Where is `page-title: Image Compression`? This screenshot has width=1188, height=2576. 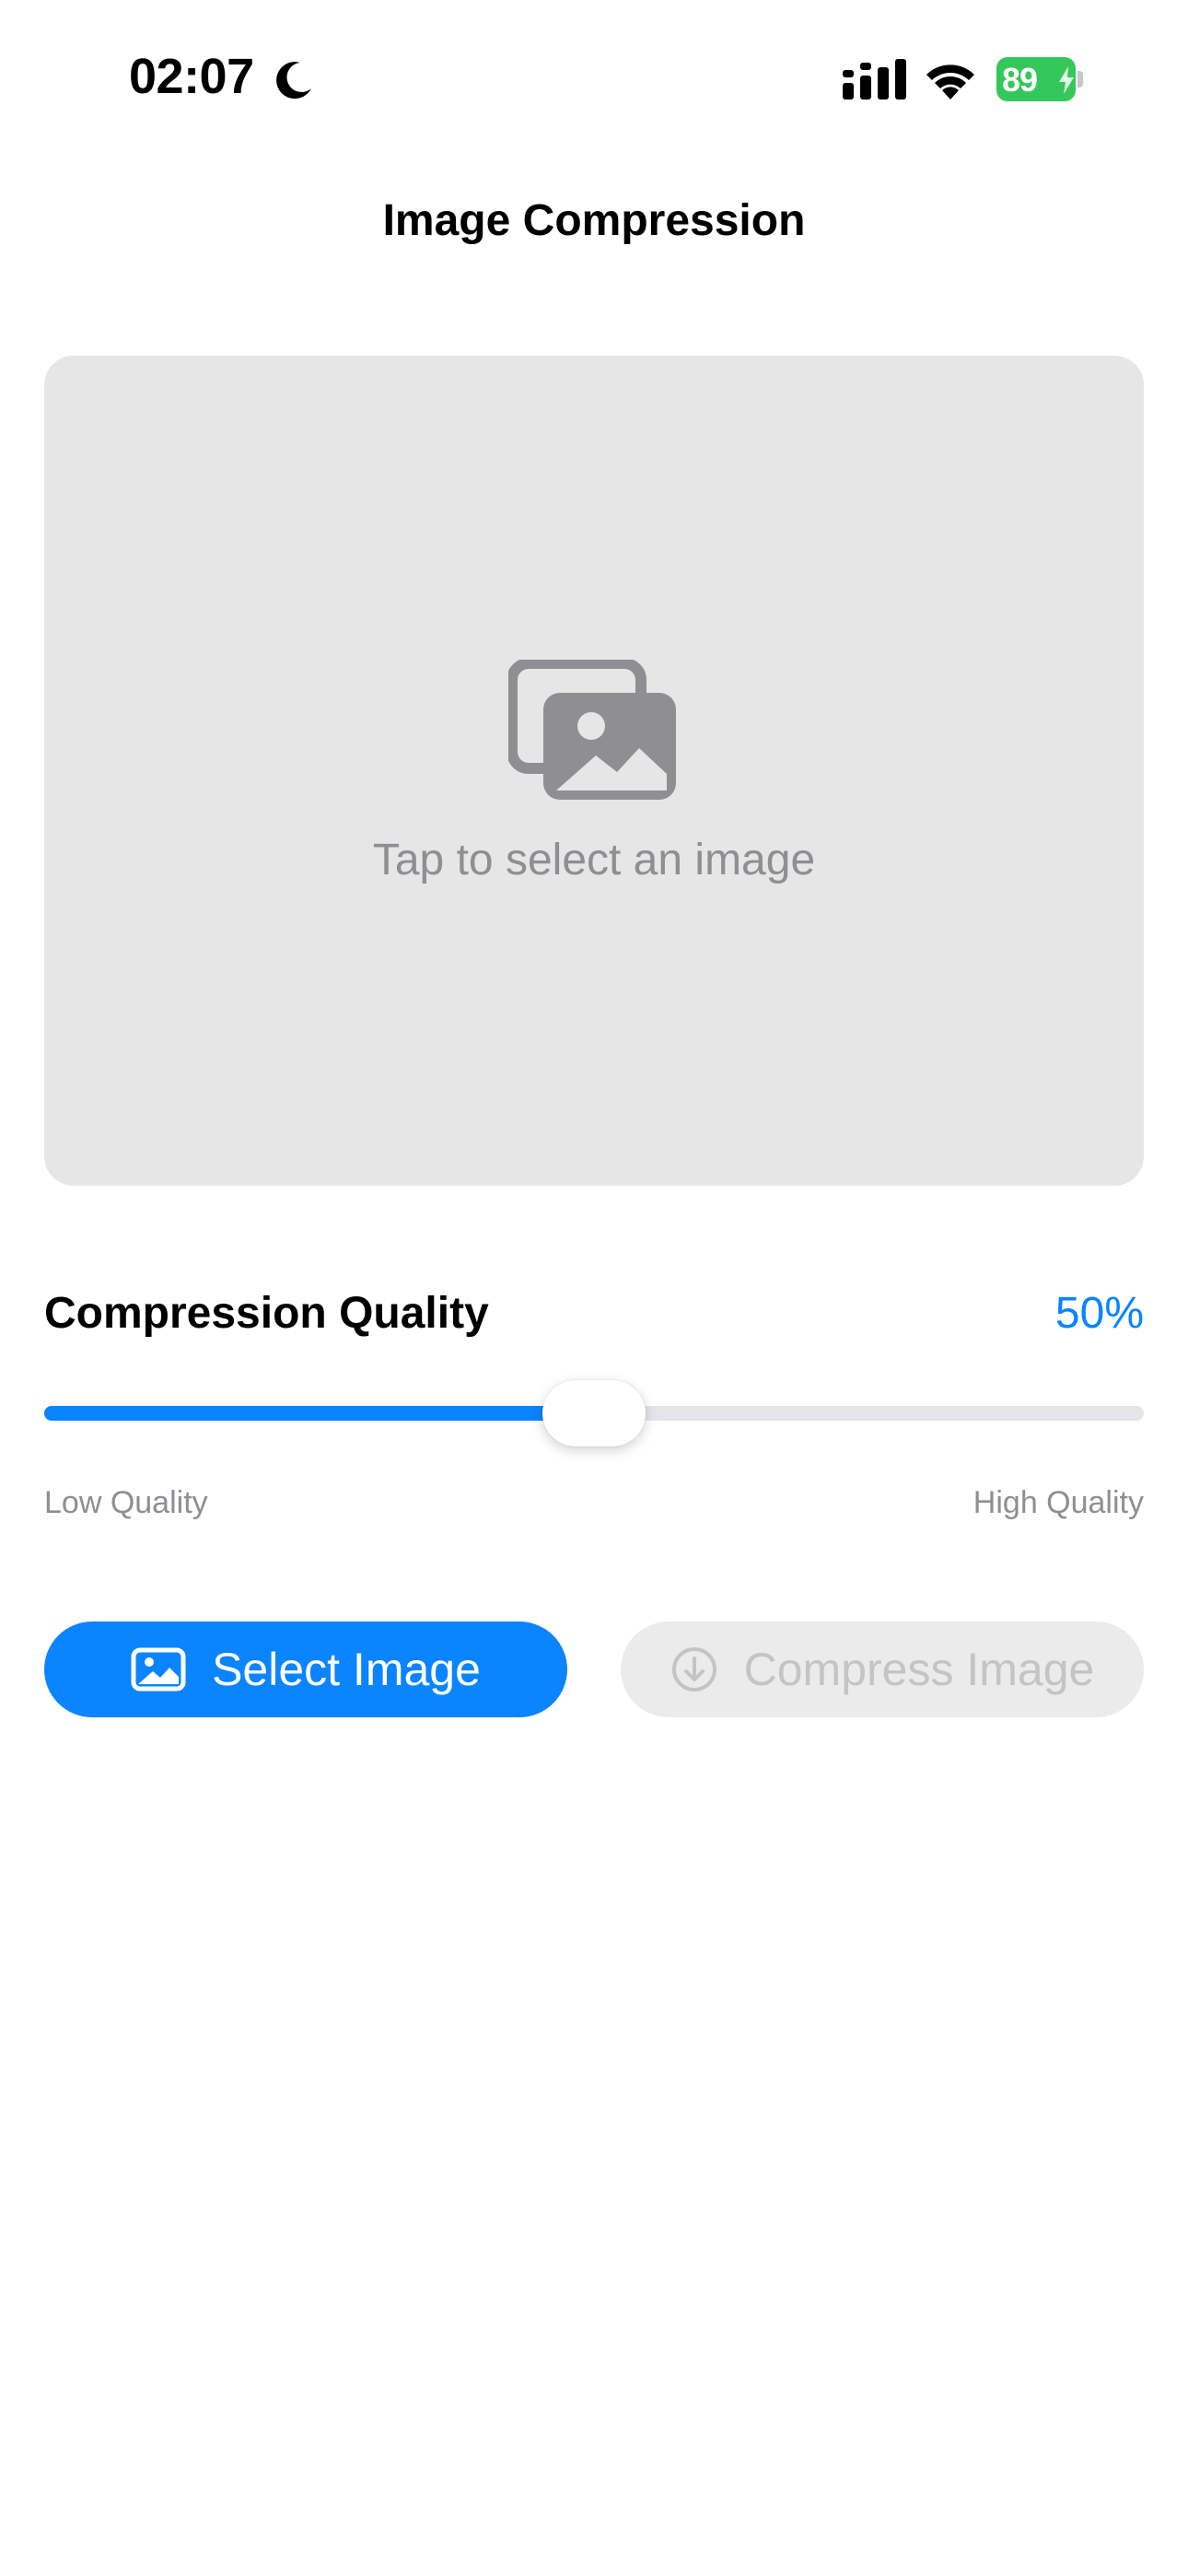
page-title: Image Compression is located at coordinates (594, 220).